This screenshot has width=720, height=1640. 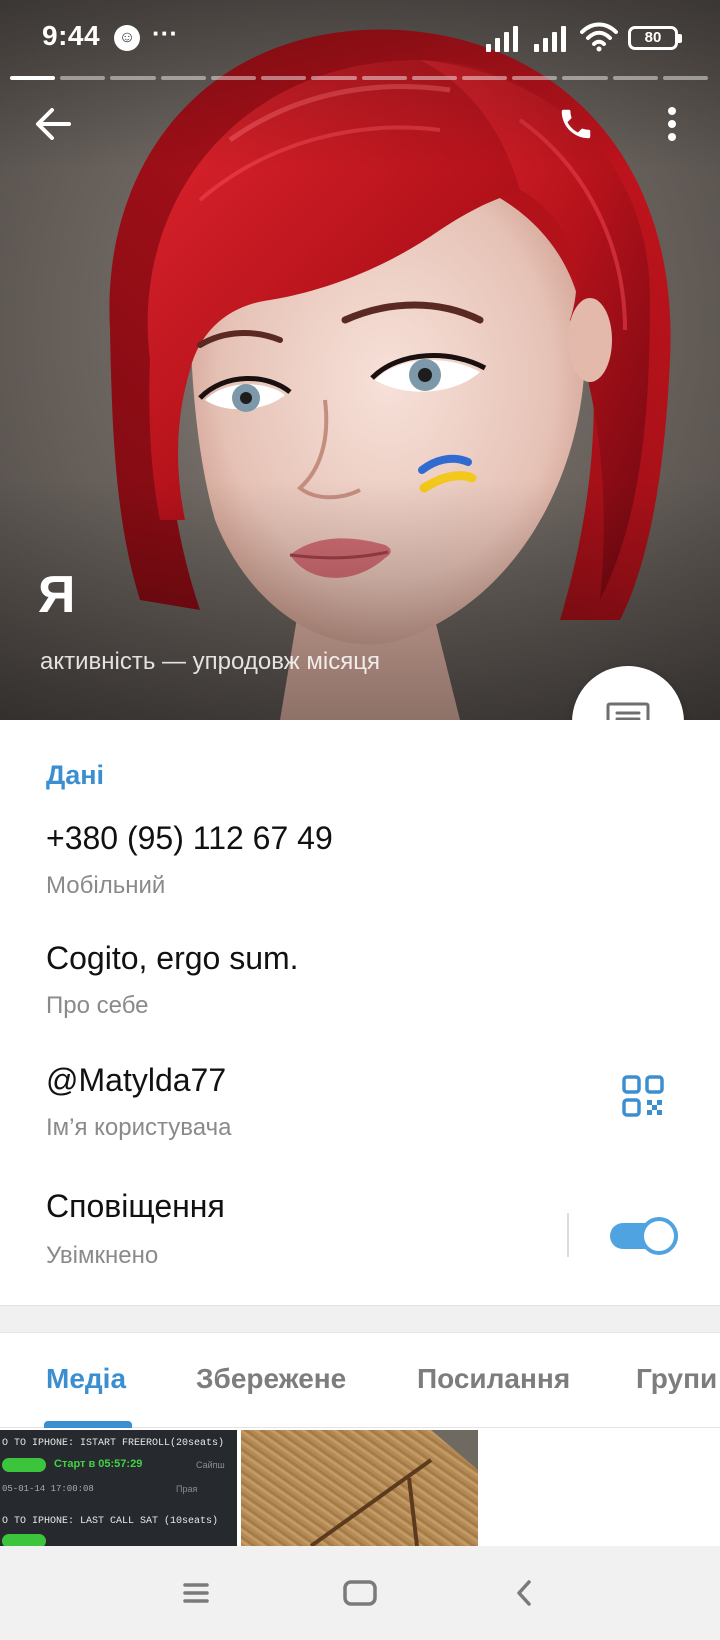 I want to click on section-title-info: Дані, so click(x=75, y=775).